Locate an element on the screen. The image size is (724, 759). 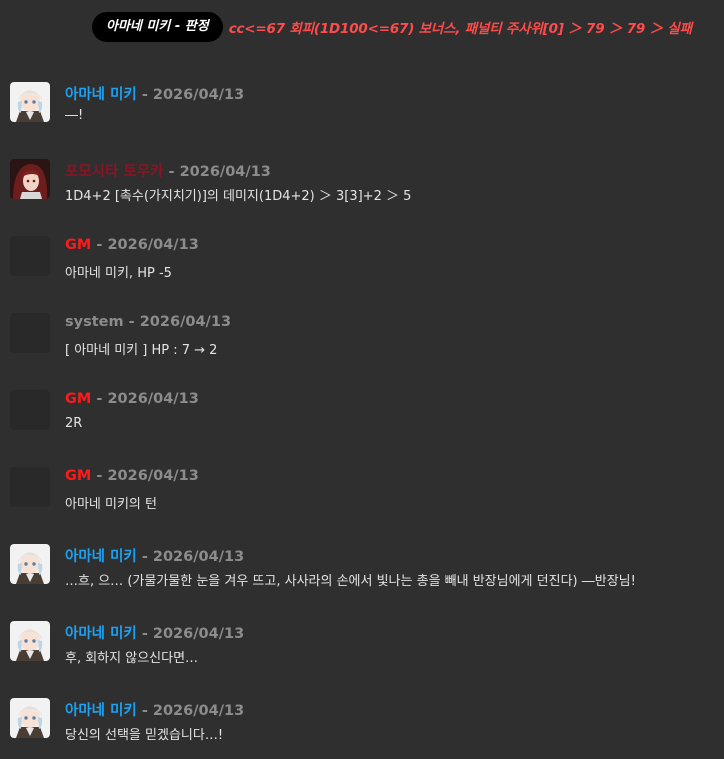
message-text: [ 아마네 미키 ] HP : 7 → 2 is located at coordinates (141, 350).